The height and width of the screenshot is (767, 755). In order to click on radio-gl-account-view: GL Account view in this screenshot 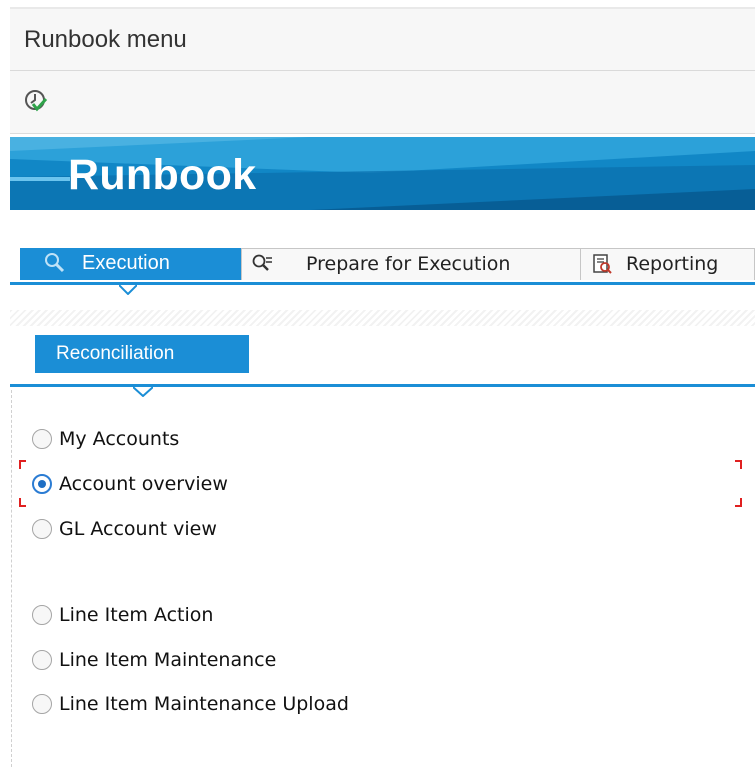, I will do `click(124, 529)`.